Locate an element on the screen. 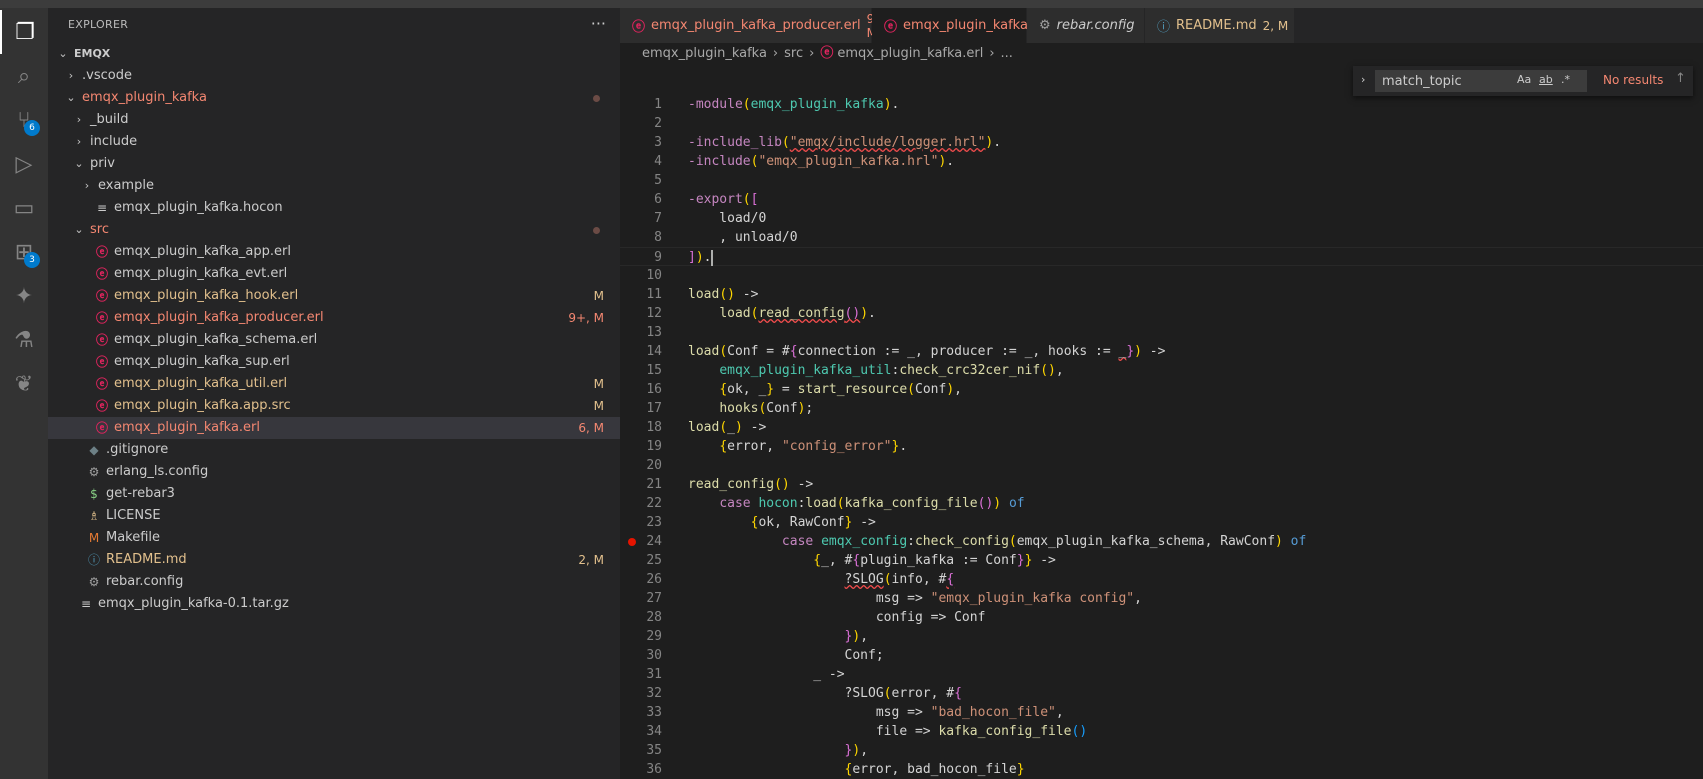  extensions-icon: ⊞ 3 is located at coordinates (24, 252).